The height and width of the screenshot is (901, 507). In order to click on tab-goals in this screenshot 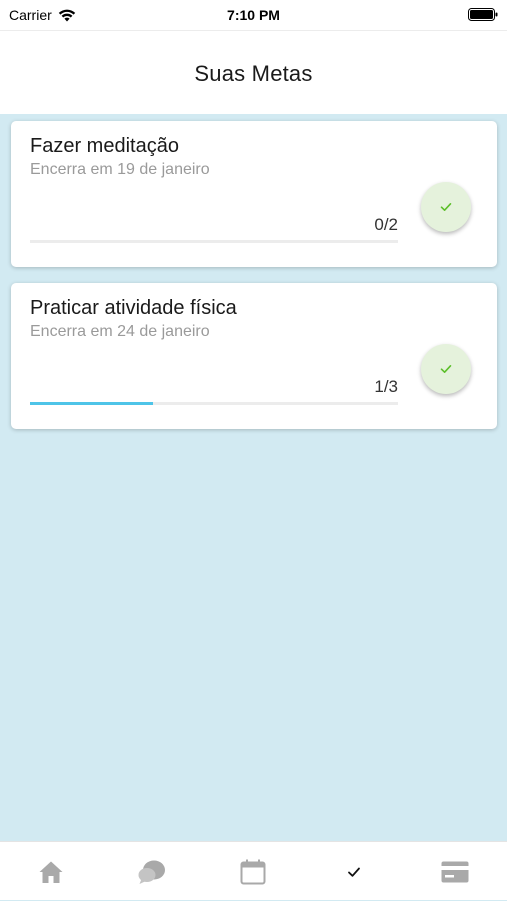, I will do `click(353, 871)`.